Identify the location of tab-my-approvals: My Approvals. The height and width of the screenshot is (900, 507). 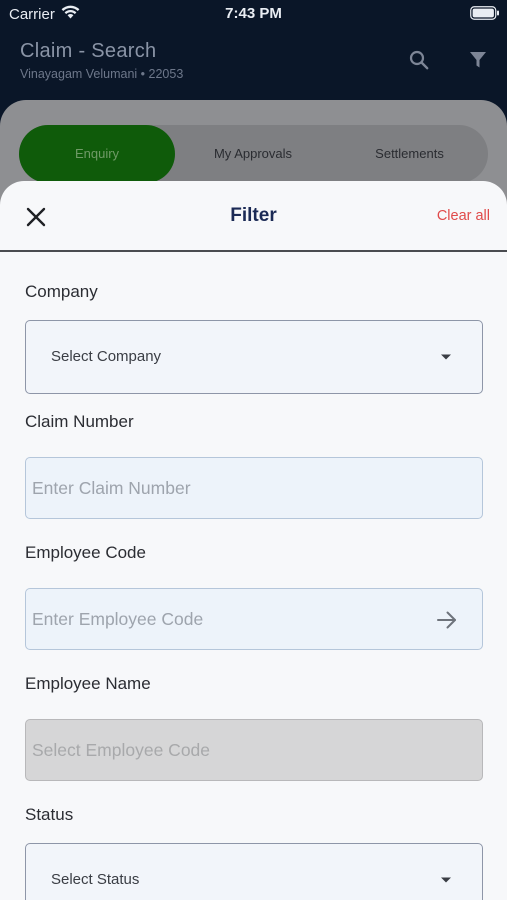
(253, 154).